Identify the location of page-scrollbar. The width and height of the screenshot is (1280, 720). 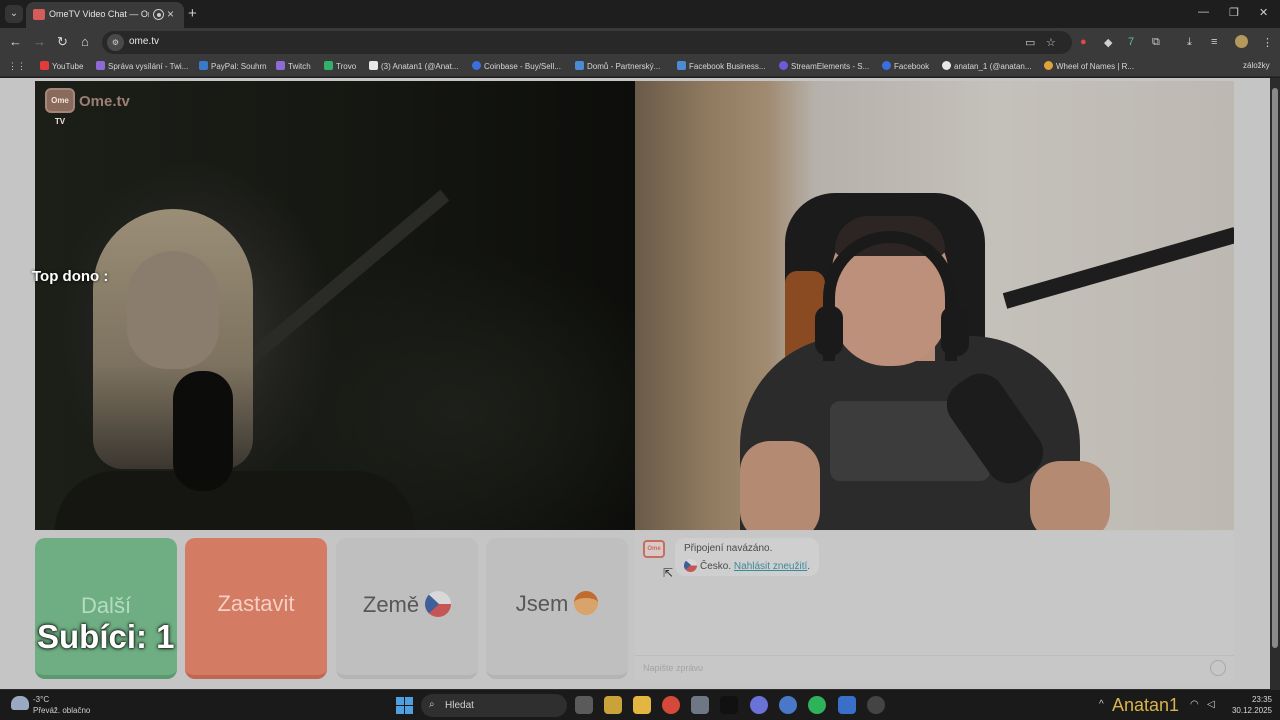
(1275, 384).